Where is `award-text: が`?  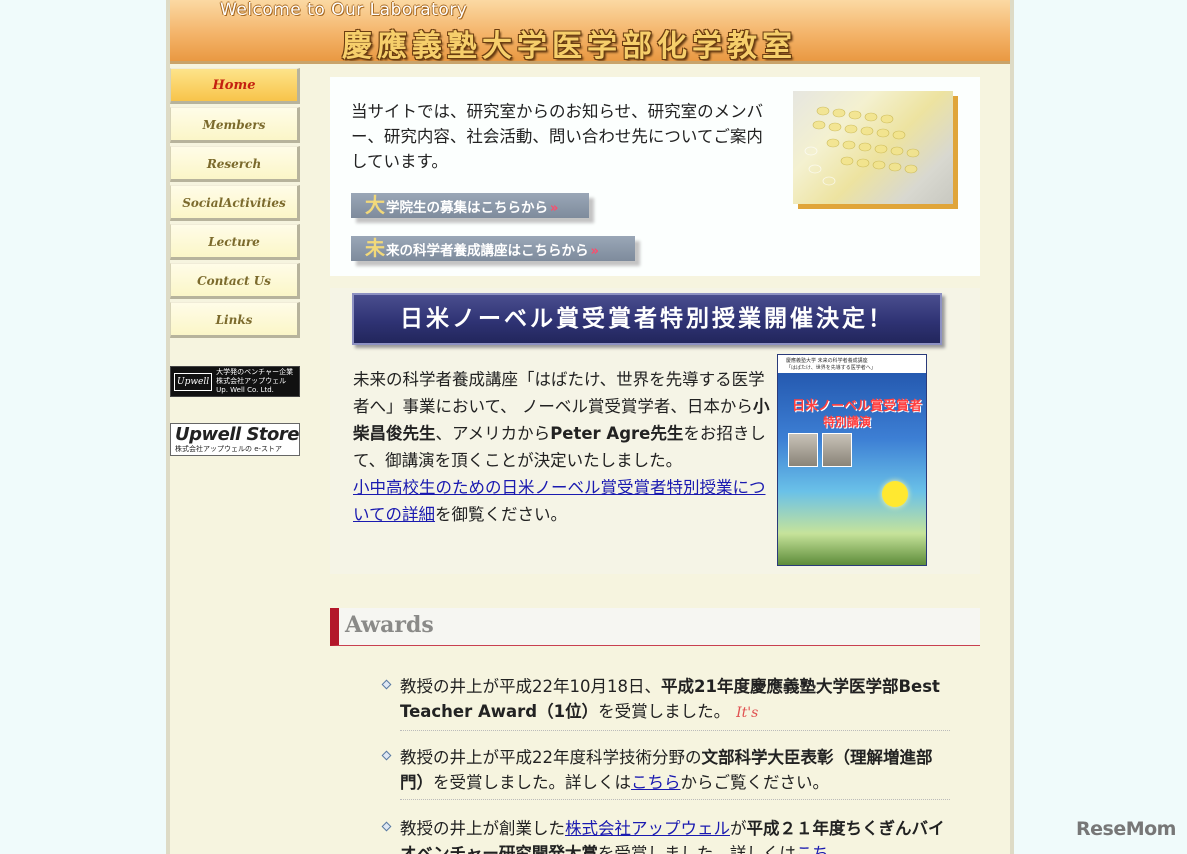
award-text: が is located at coordinates (738, 828).